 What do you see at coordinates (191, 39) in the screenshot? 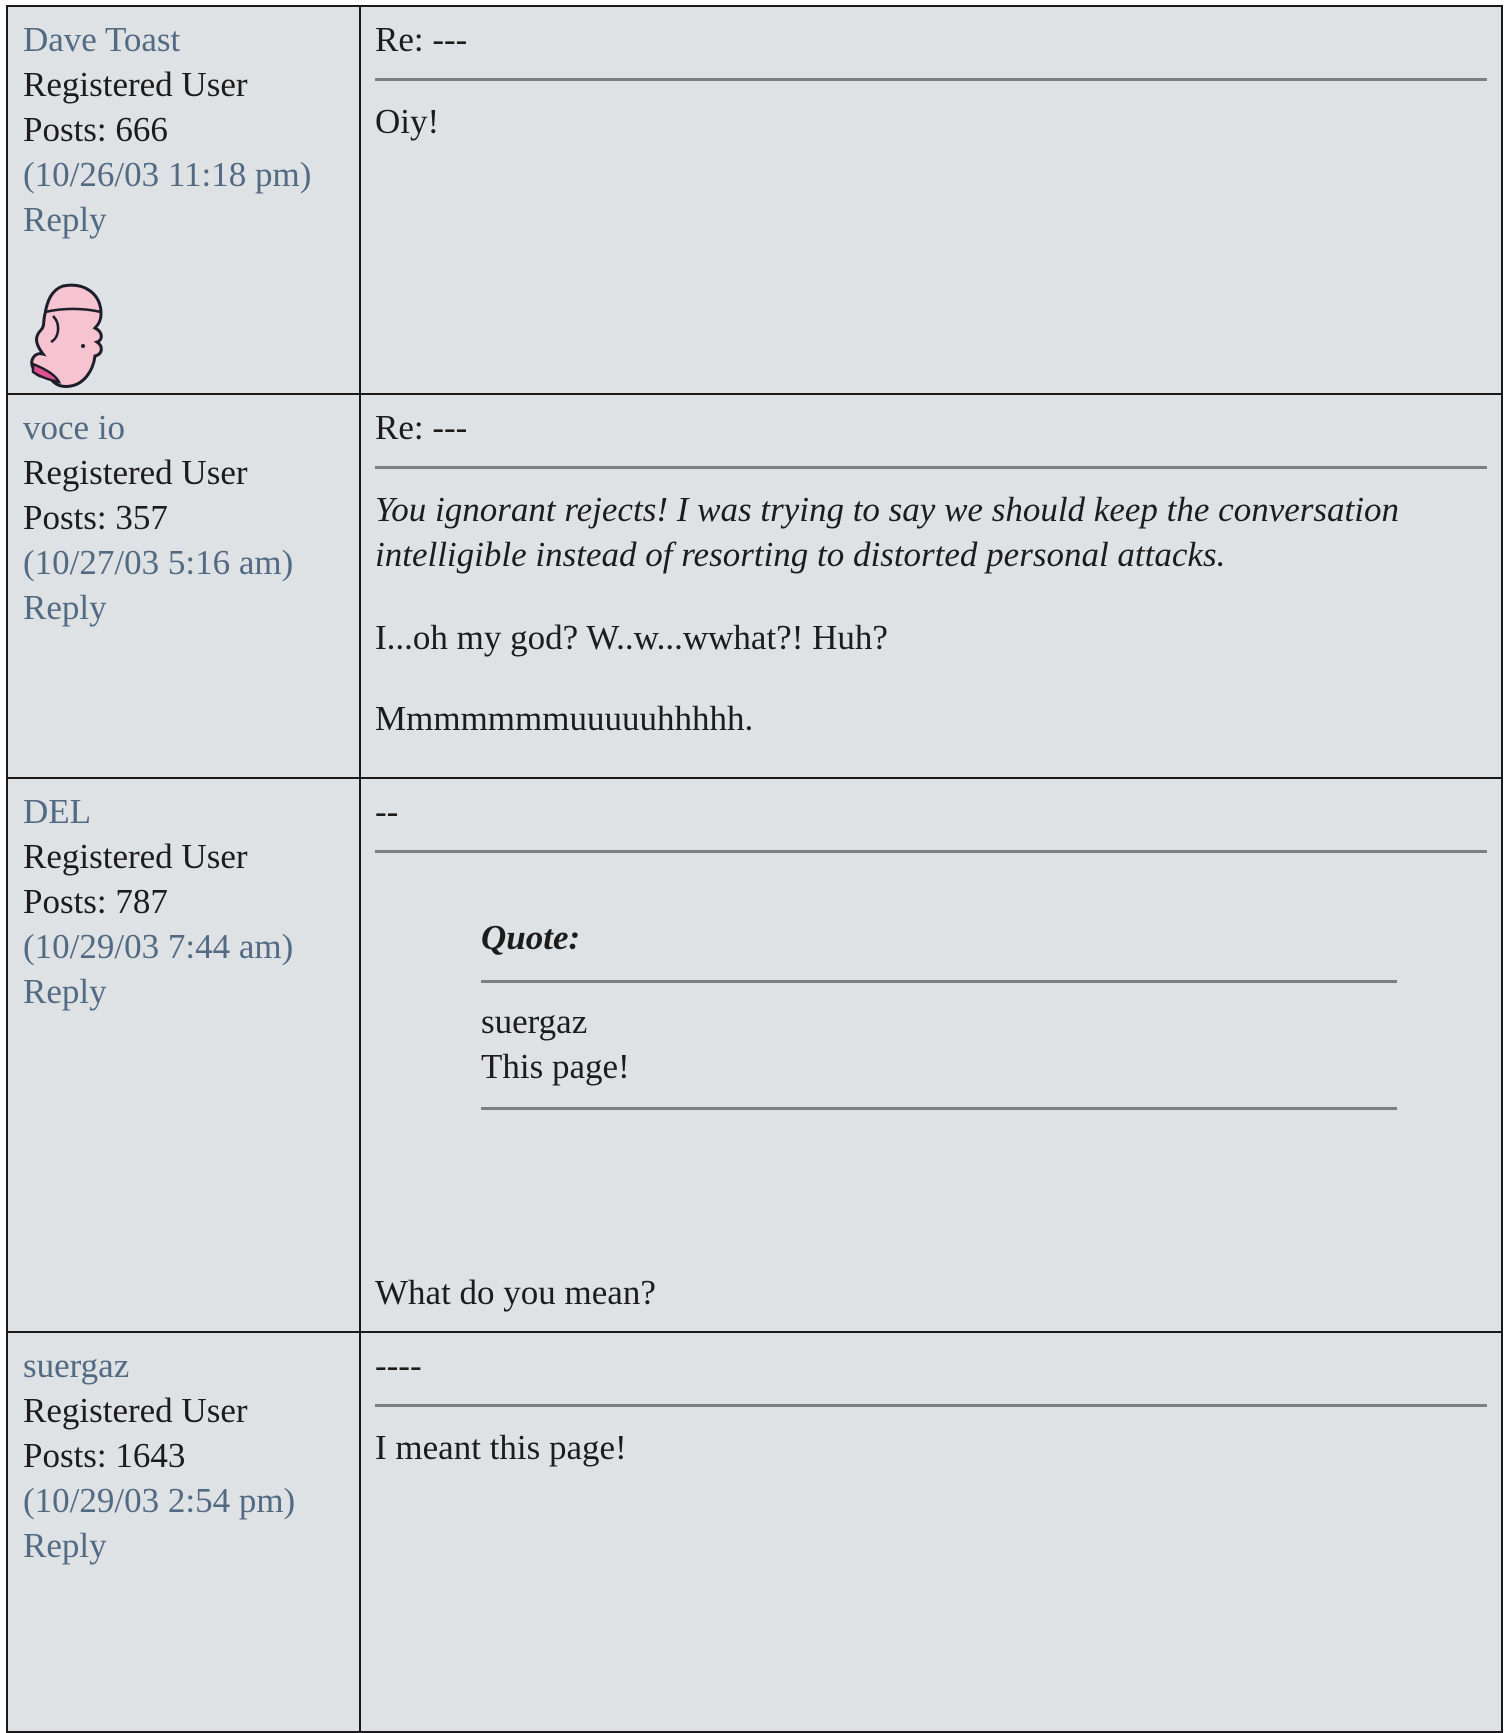
I see `post-author-link: Dave Toast` at bounding box center [191, 39].